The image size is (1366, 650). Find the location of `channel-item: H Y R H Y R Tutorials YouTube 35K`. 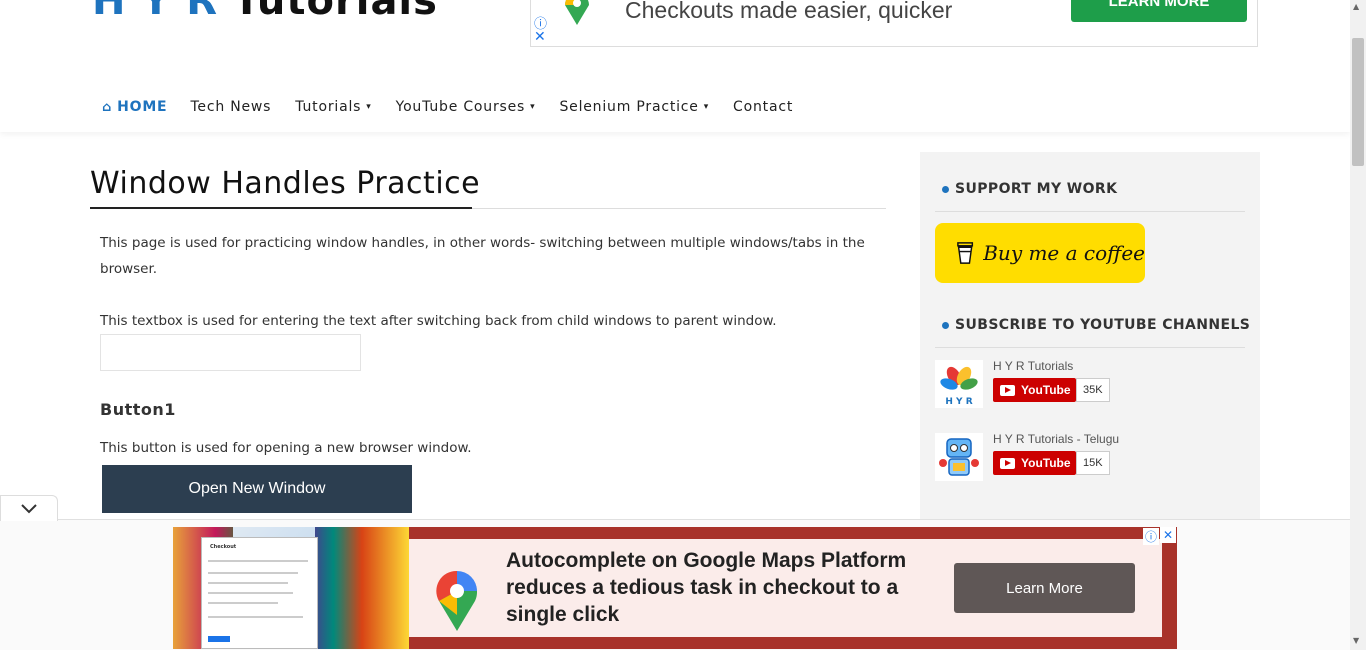

channel-item: H Y R H Y R Tutorials YouTube 35K is located at coordinates (1090, 384).